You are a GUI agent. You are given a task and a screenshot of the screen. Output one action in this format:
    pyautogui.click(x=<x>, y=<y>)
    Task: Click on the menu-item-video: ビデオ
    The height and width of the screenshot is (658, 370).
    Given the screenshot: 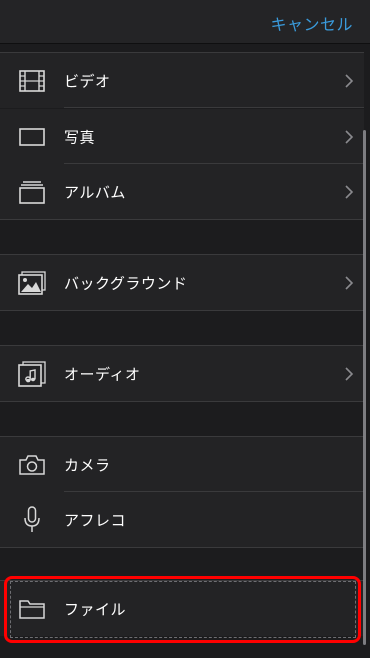 What is the action you would take?
    pyautogui.click(x=182, y=80)
    